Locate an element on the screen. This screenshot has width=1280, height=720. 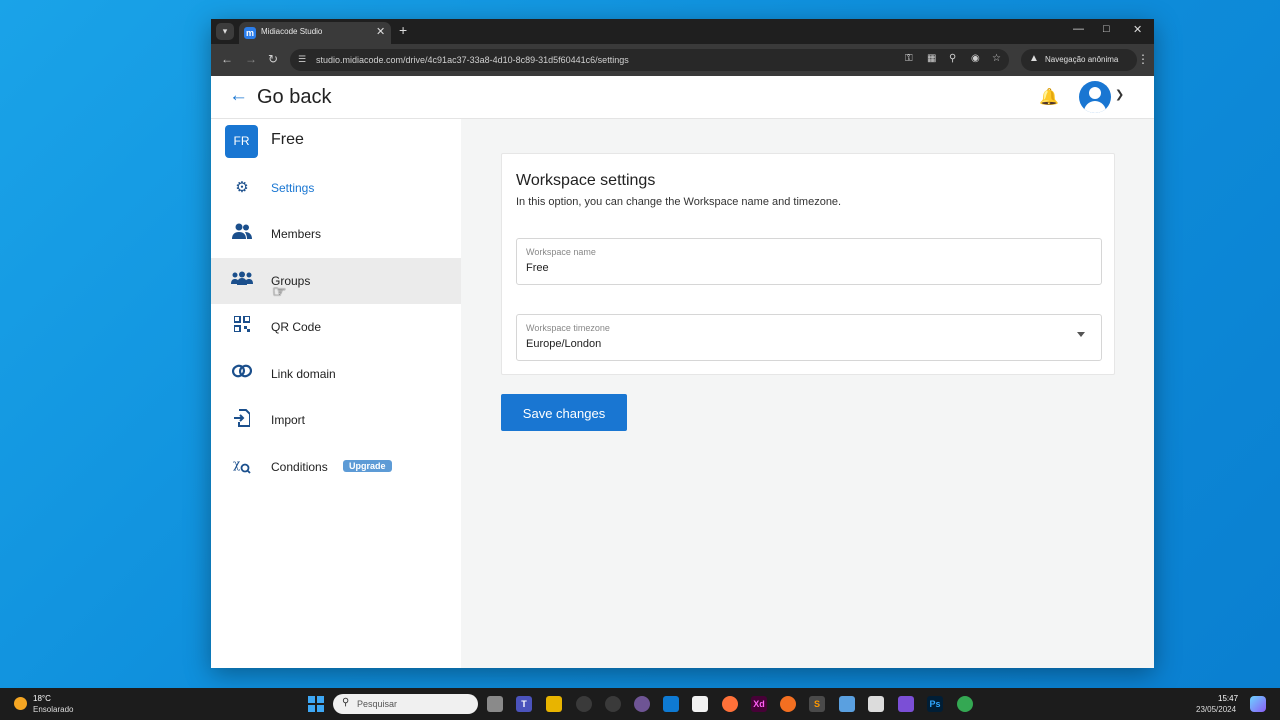
window-app-icon is located at coordinates (847, 704).